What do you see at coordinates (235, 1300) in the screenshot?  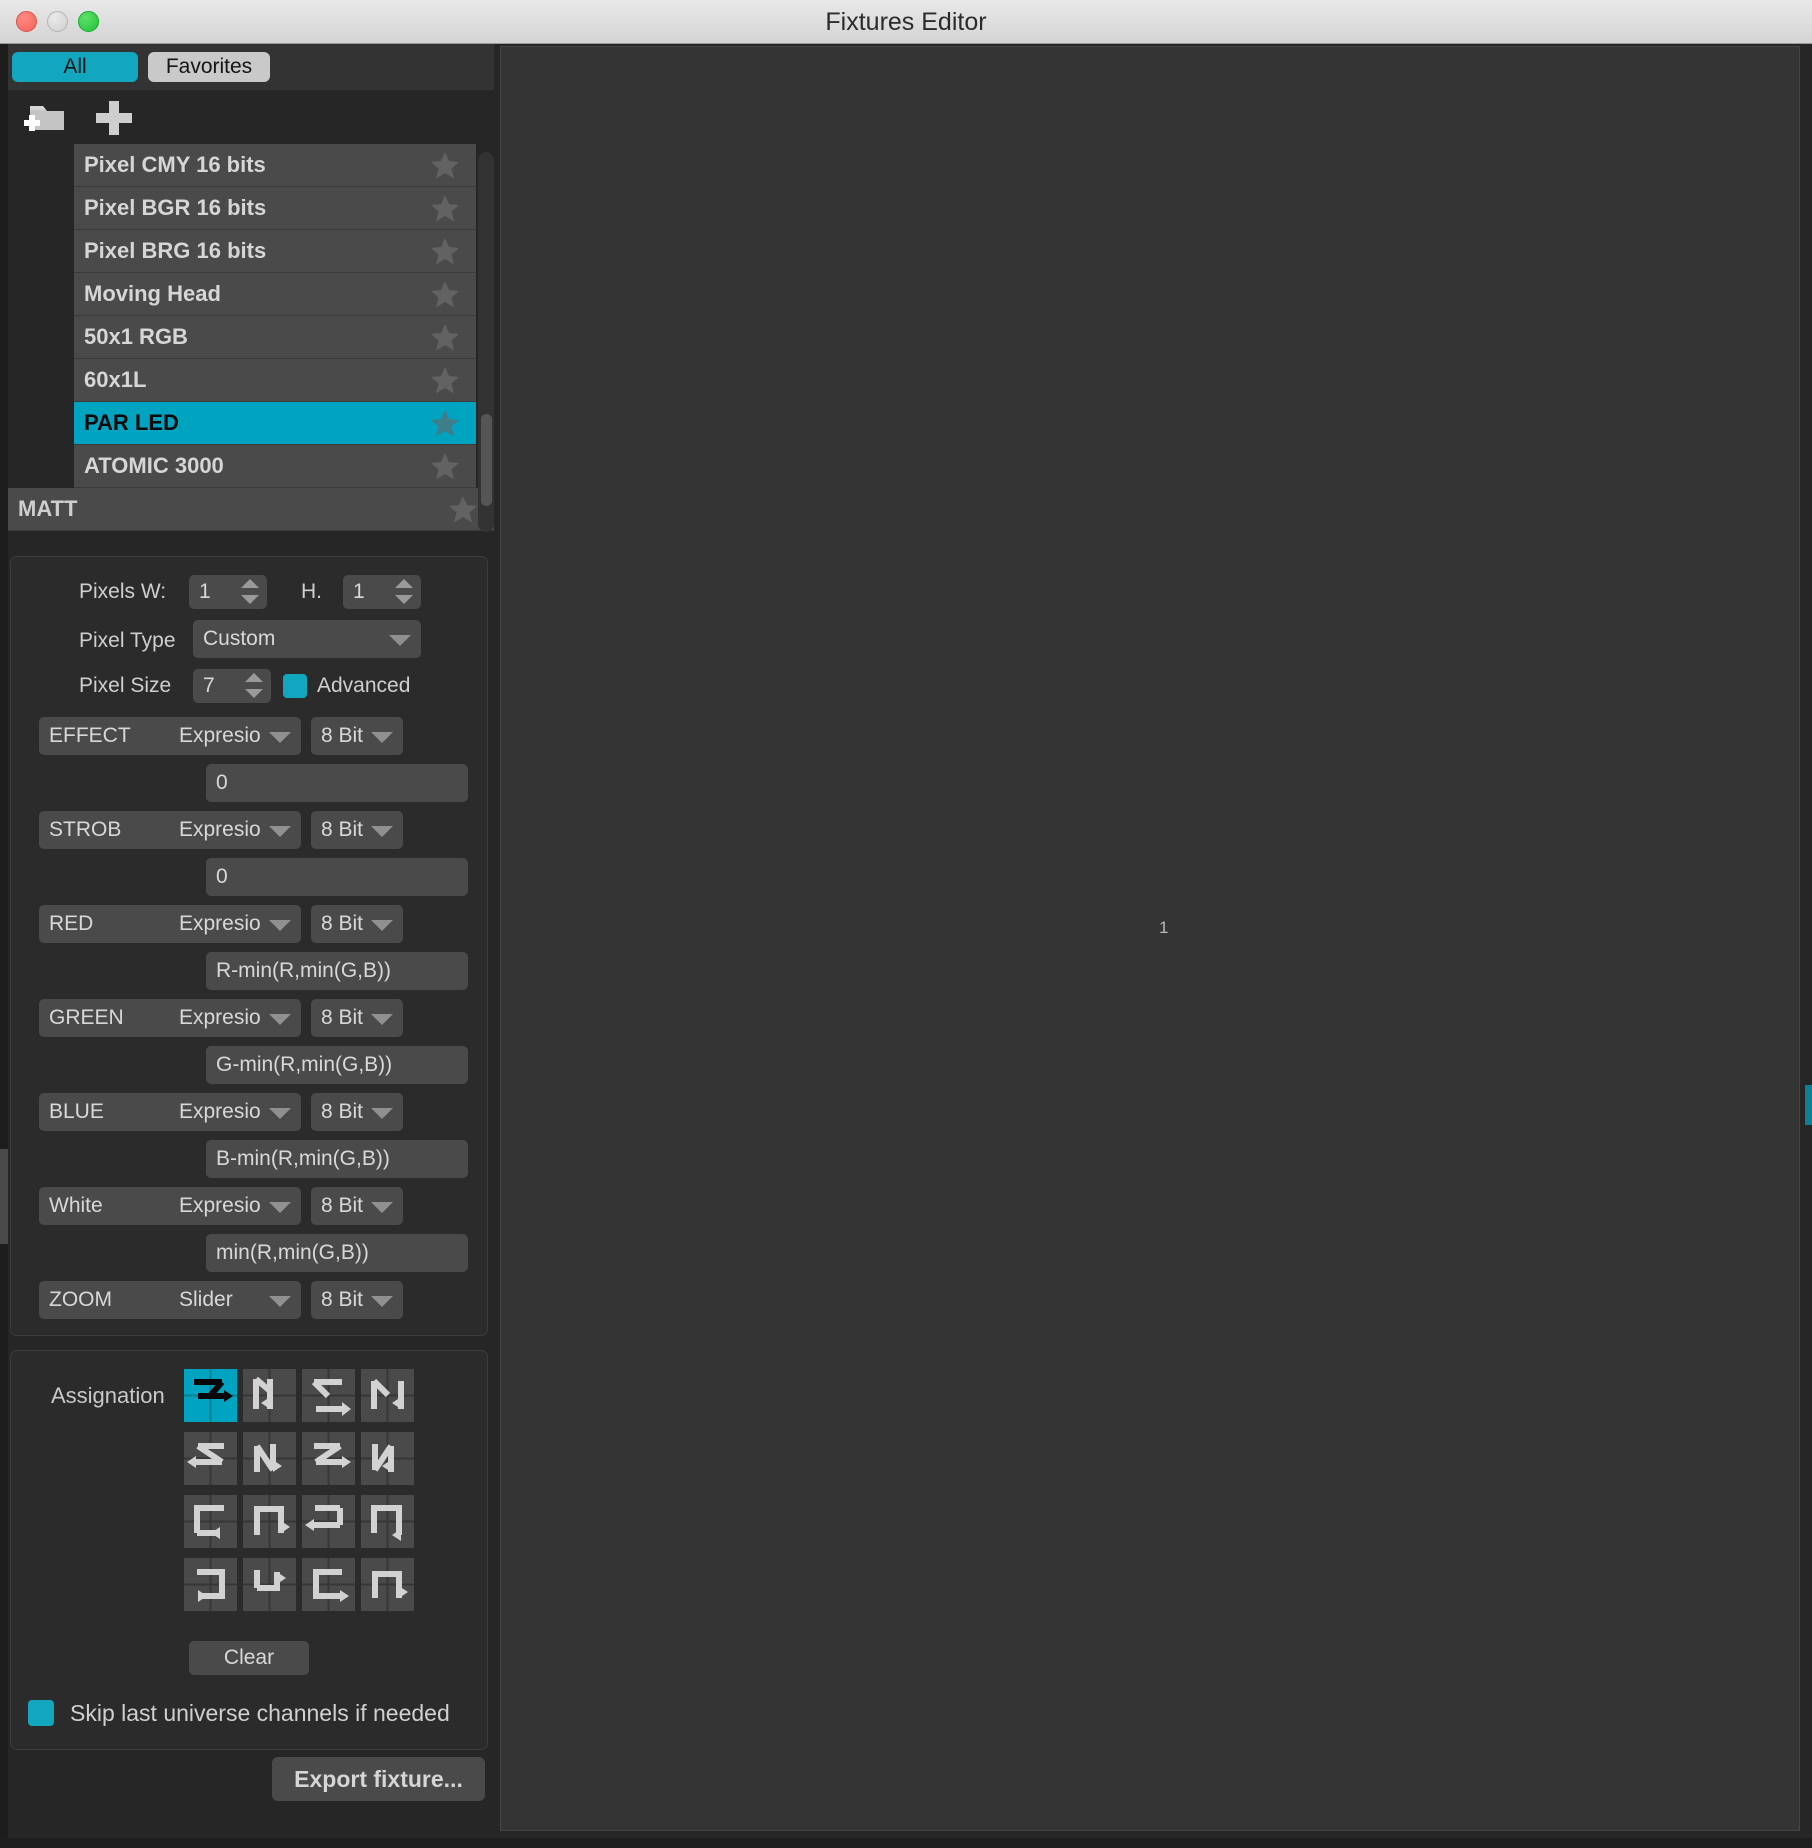 I see `channel-mode-select: Slider` at bounding box center [235, 1300].